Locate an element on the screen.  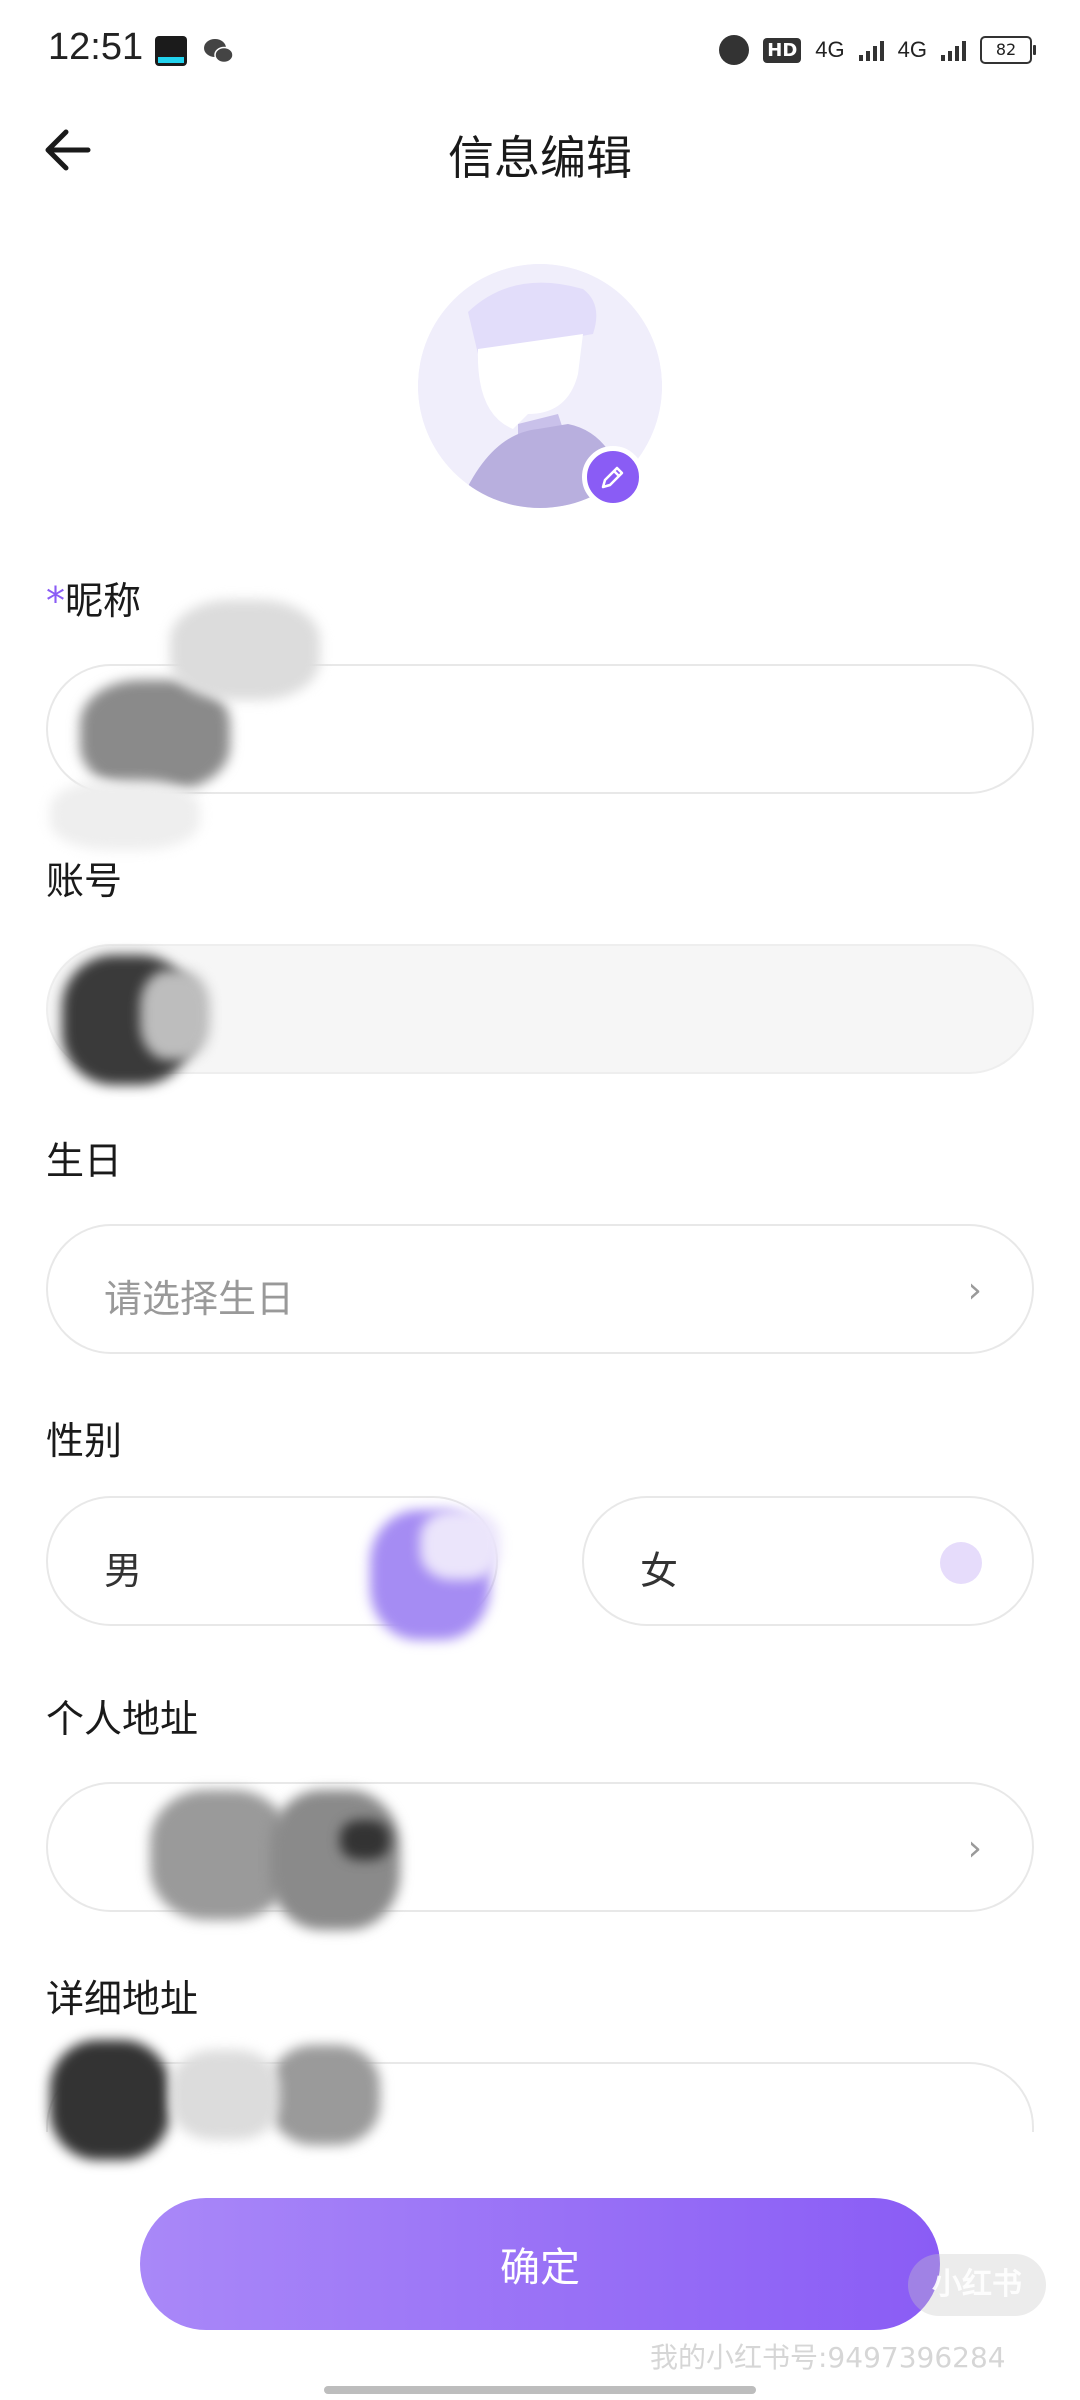
watermark-badge: 小红书 is located at coordinates (977, 2285).